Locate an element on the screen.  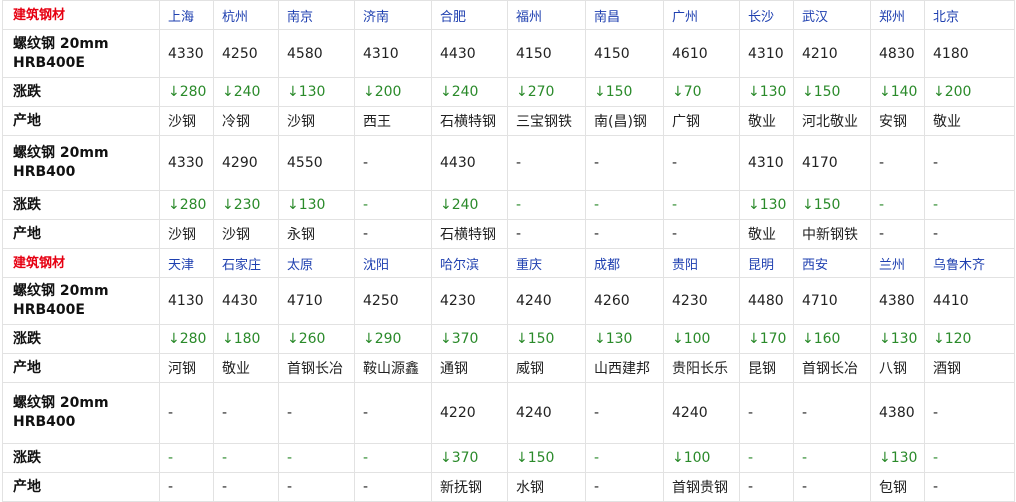
change-cell: ↓180 is located at coordinates (246, 339).